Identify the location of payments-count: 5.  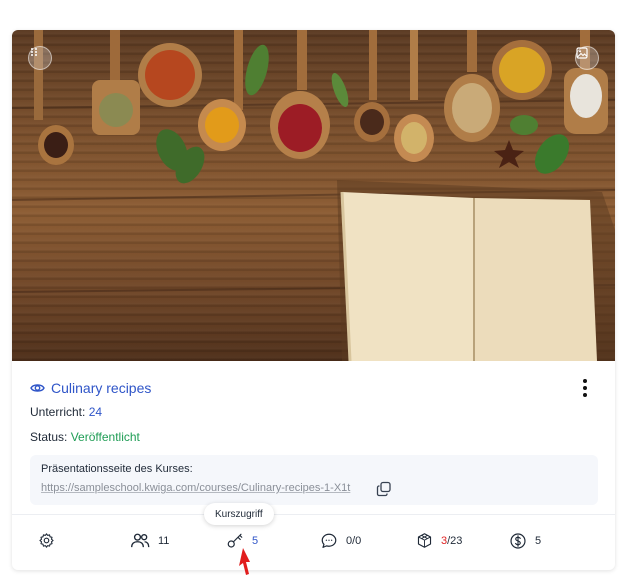
(538, 541).